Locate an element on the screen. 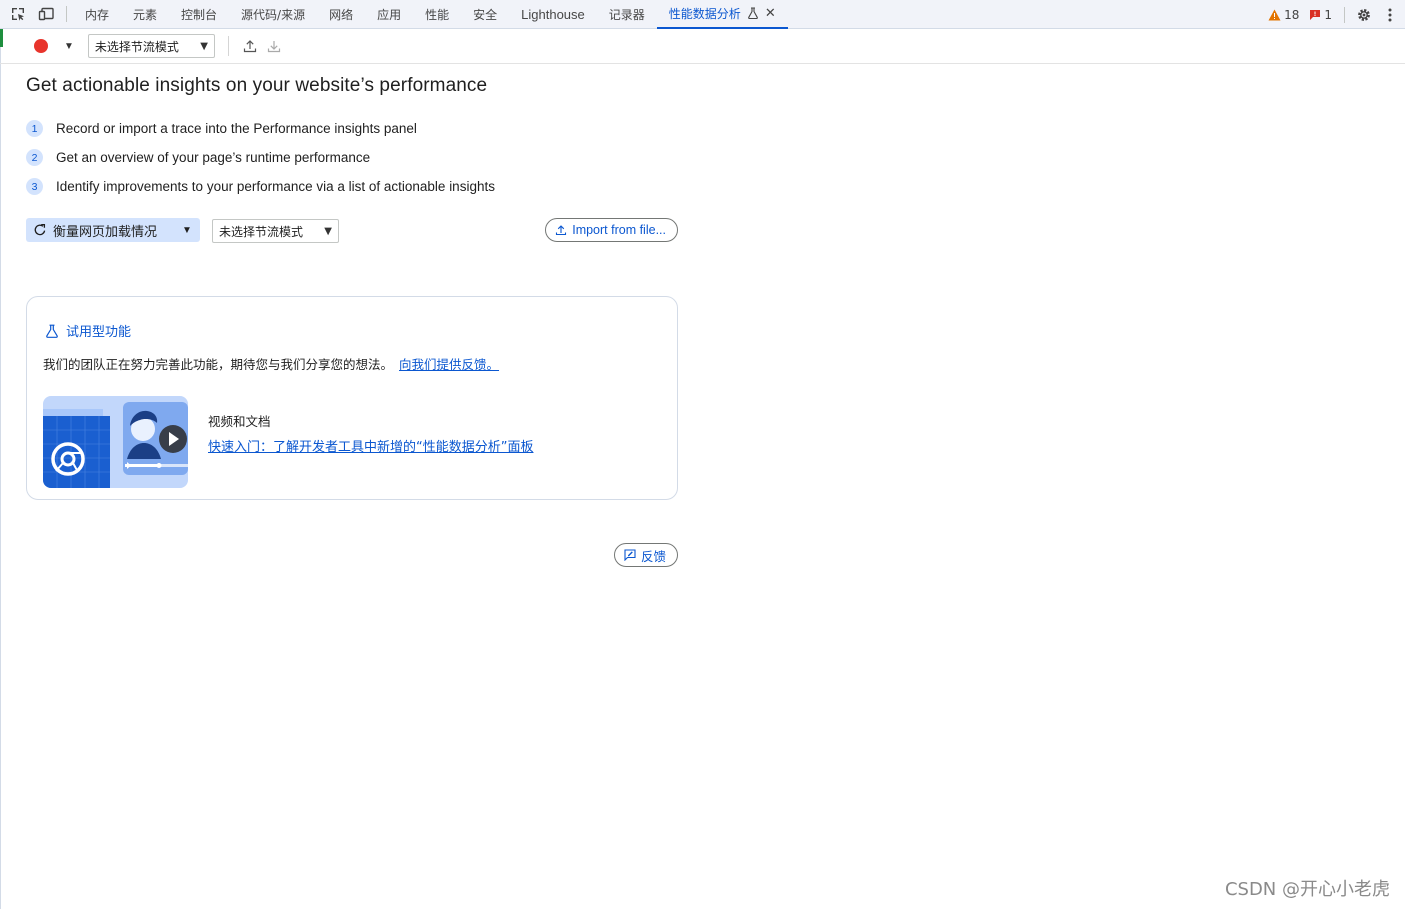 This screenshot has width=1405, height=909. inspect-element-icon is located at coordinates (18, 14).